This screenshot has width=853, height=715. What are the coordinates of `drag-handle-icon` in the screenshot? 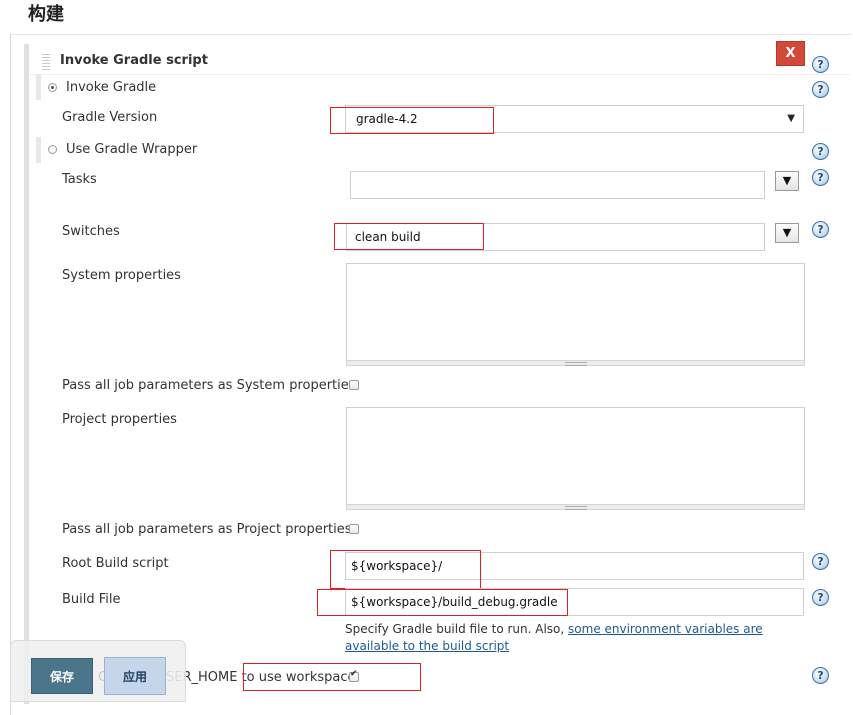 It's located at (46, 62).